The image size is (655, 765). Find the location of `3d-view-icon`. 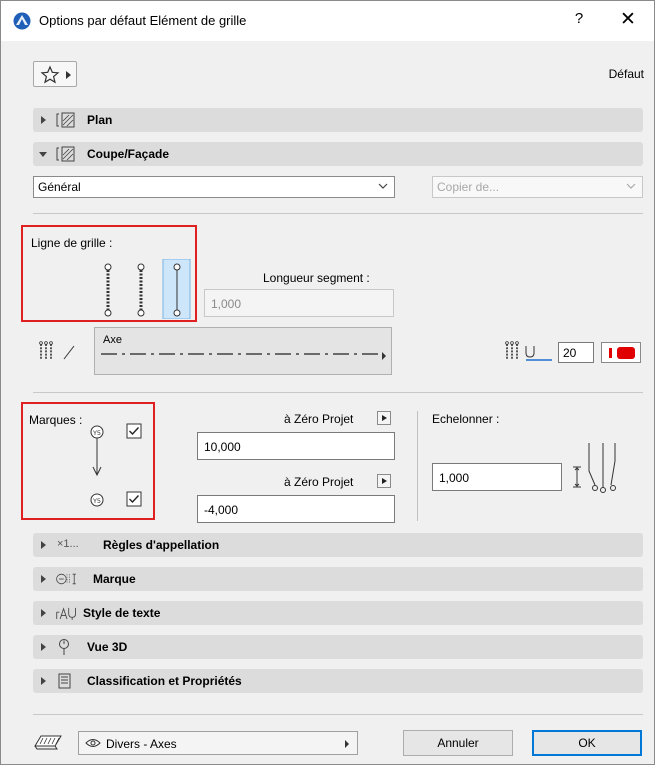

3d-view-icon is located at coordinates (64, 647).